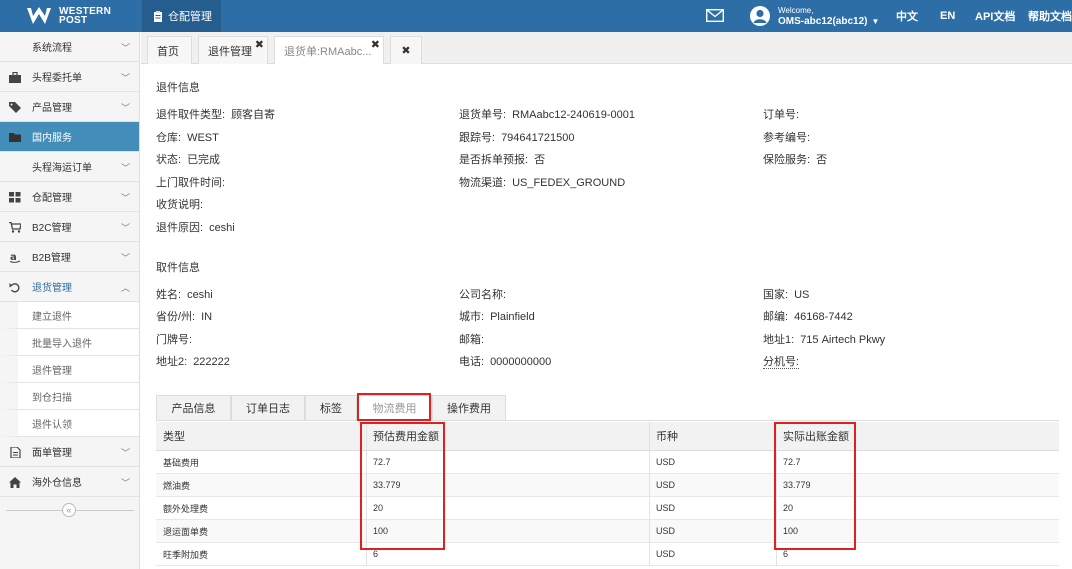 The width and height of the screenshot is (1072, 569). What do you see at coordinates (715, 15) in the screenshot?
I see `mail-icon` at bounding box center [715, 15].